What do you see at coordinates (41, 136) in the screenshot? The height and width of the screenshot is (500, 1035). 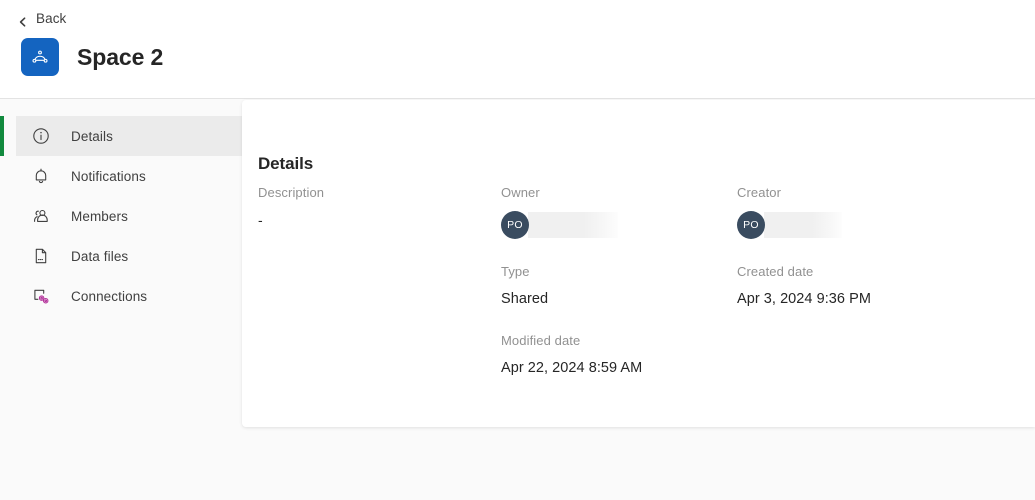 I see `info-circle-icon` at bounding box center [41, 136].